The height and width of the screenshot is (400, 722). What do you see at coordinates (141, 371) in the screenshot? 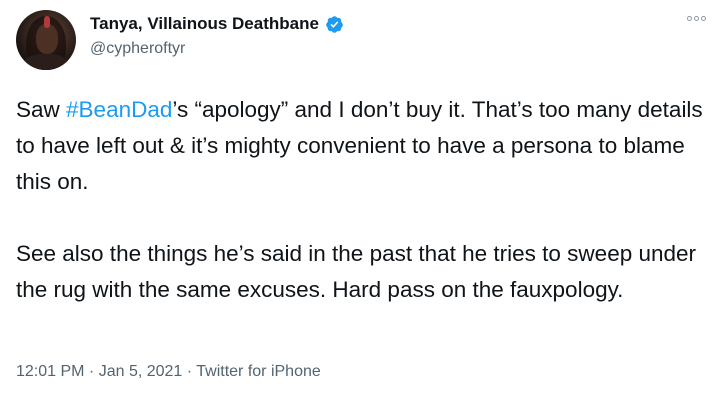
I see `tweet-date: Jan 5, 2021` at bounding box center [141, 371].